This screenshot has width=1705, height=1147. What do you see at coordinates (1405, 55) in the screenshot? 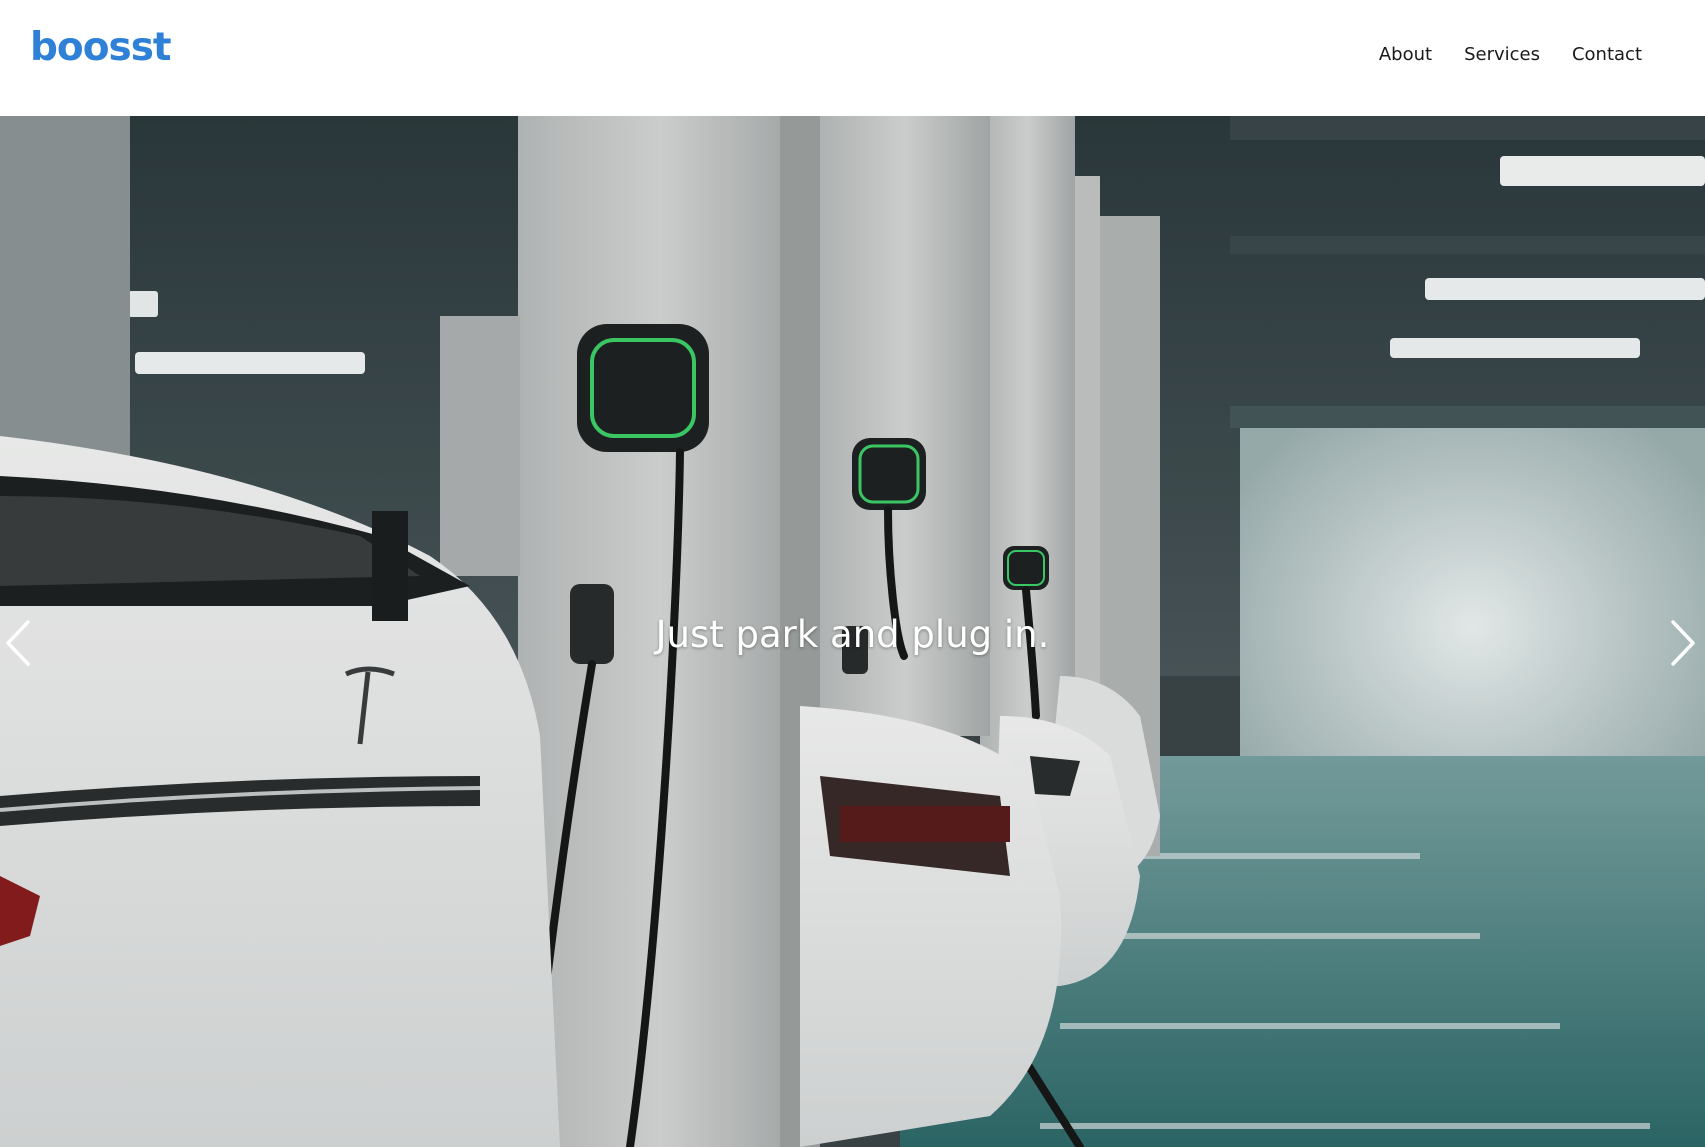
I see `nav-link-about: About` at bounding box center [1405, 55].